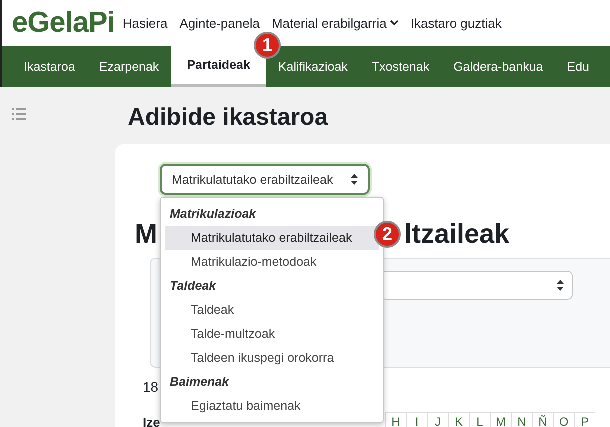  I want to click on header-link: Ikastaro guztiak, so click(456, 23).